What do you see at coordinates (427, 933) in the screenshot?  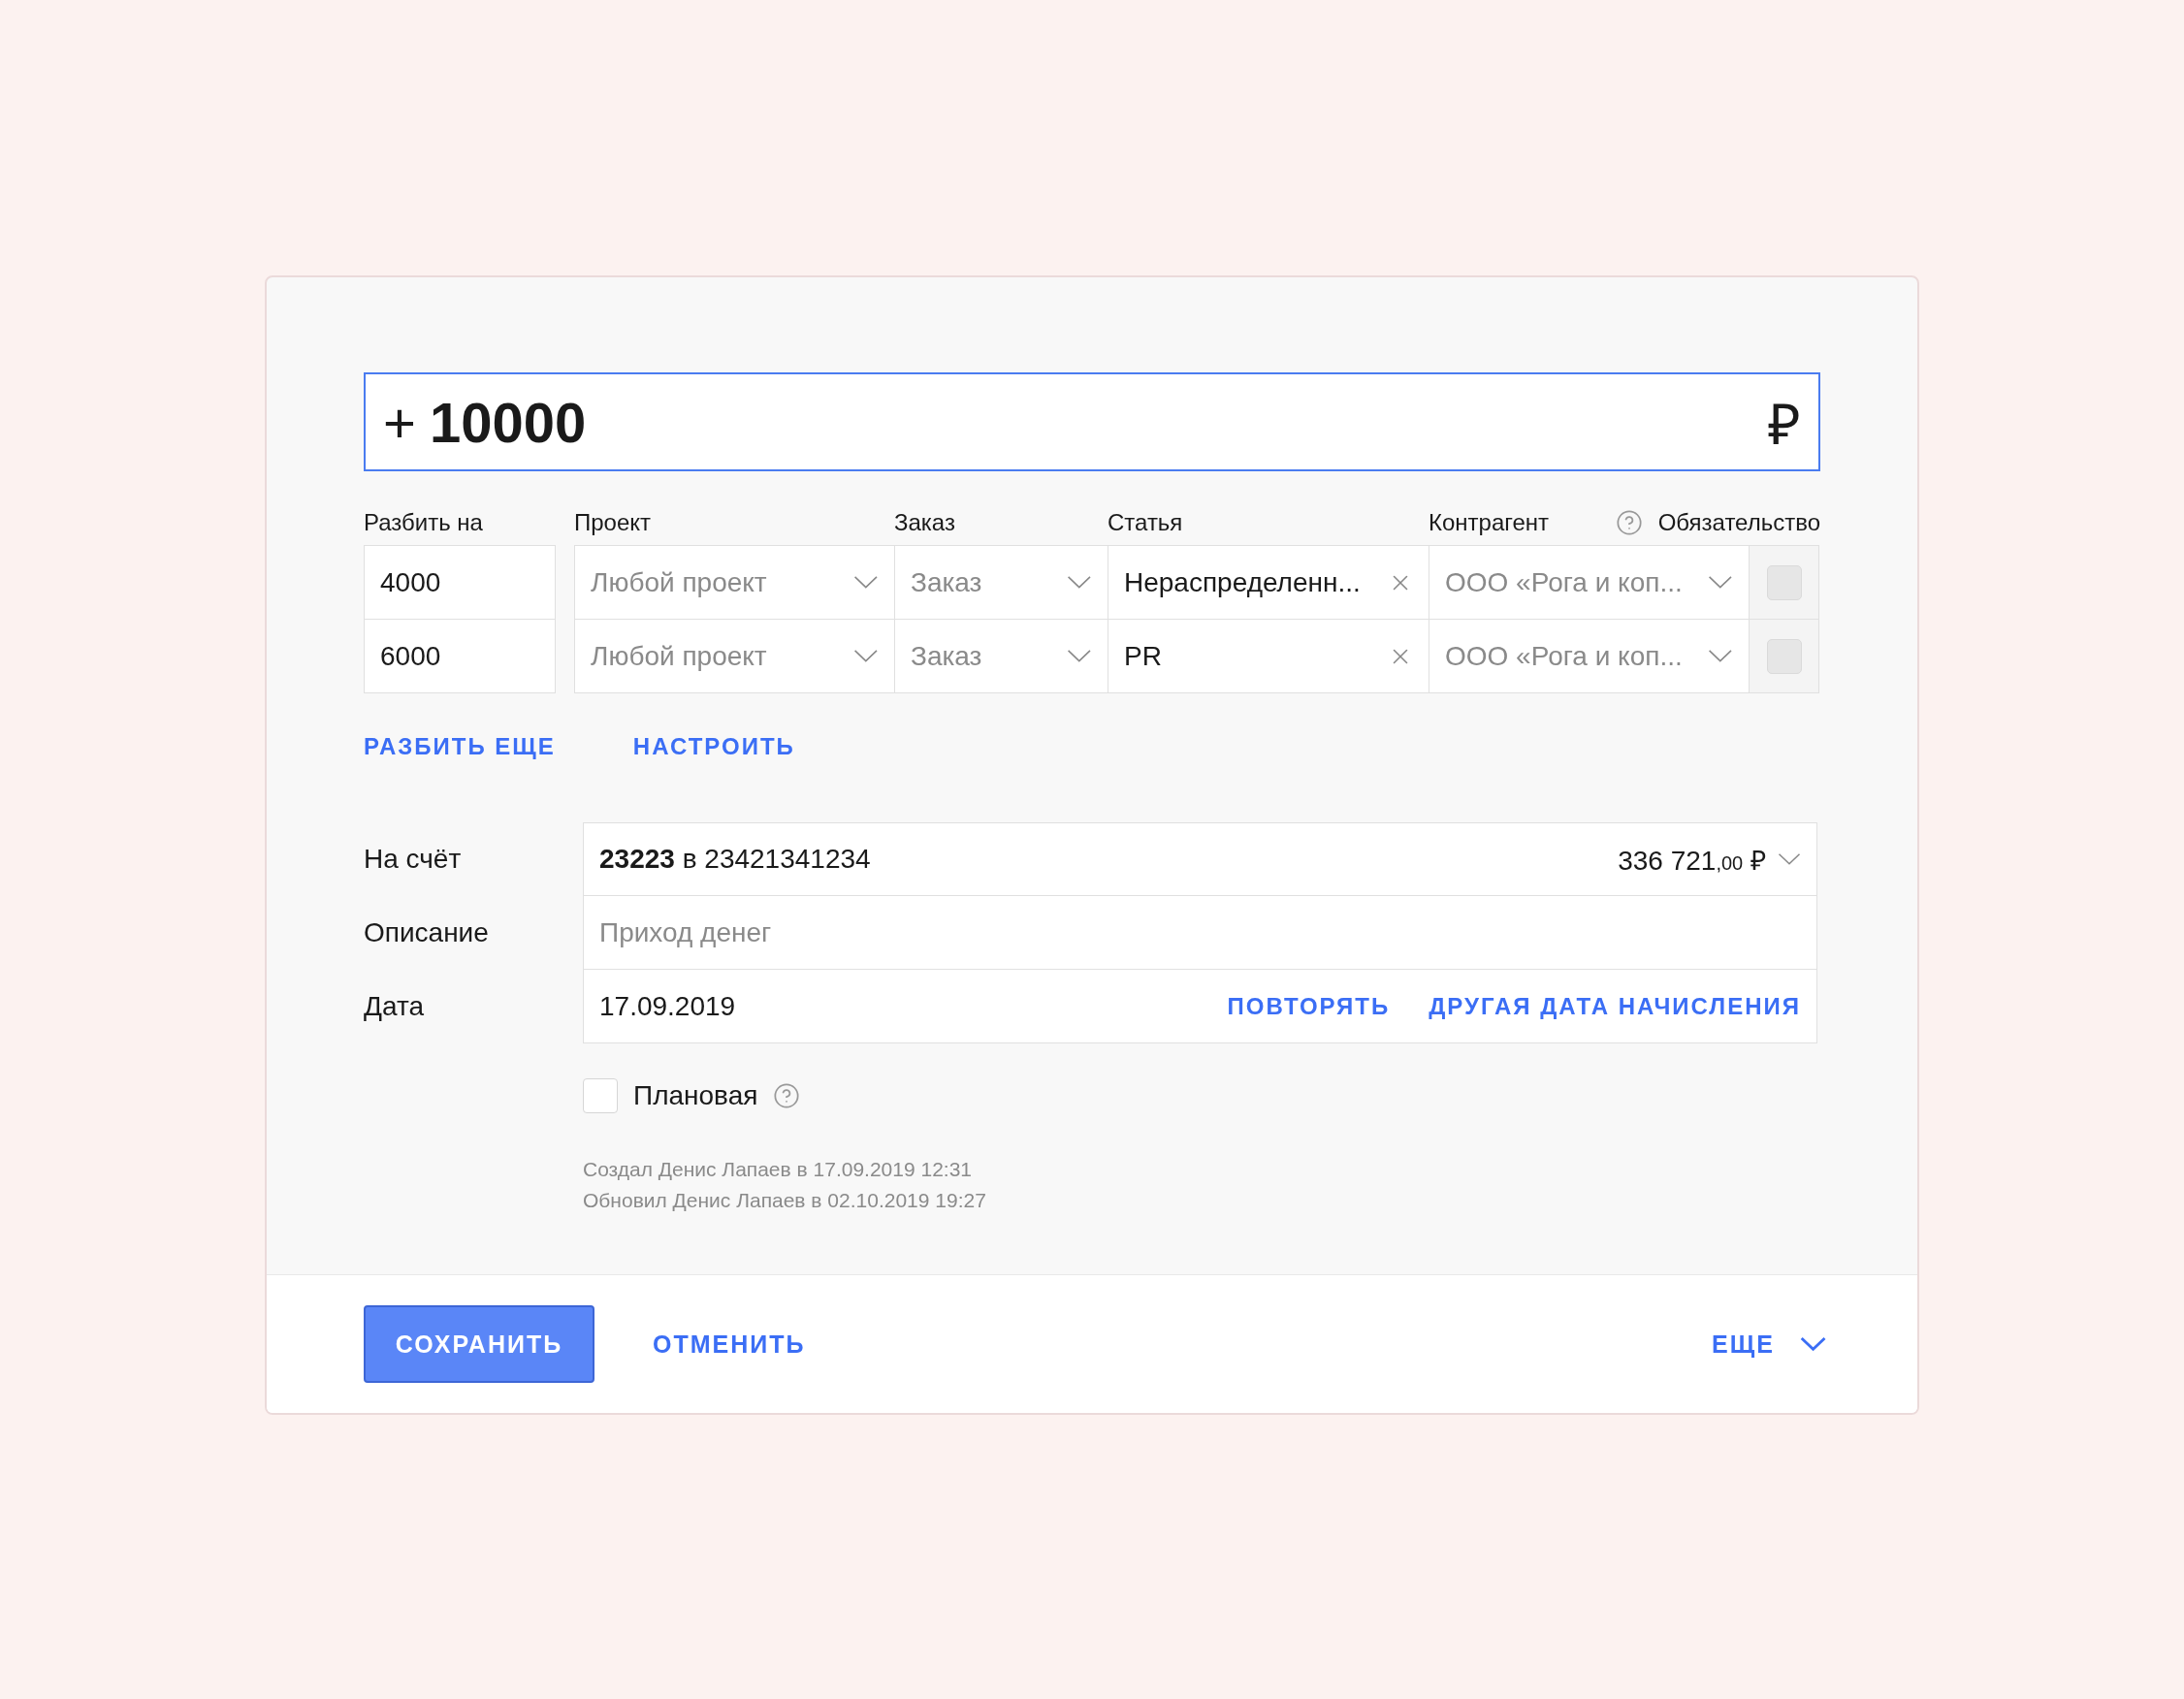 I see `description-label: Описание` at bounding box center [427, 933].